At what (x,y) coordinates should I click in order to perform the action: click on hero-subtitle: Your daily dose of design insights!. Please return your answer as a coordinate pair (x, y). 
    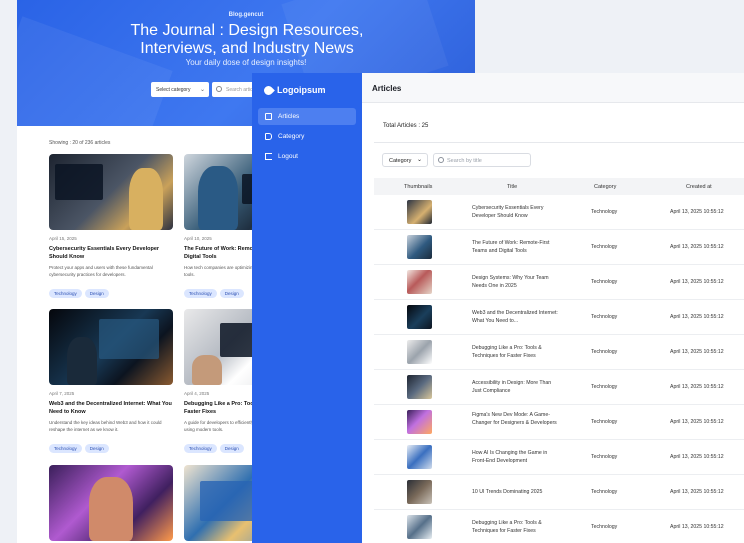
    Looking at the image, I should click on (246, 62).